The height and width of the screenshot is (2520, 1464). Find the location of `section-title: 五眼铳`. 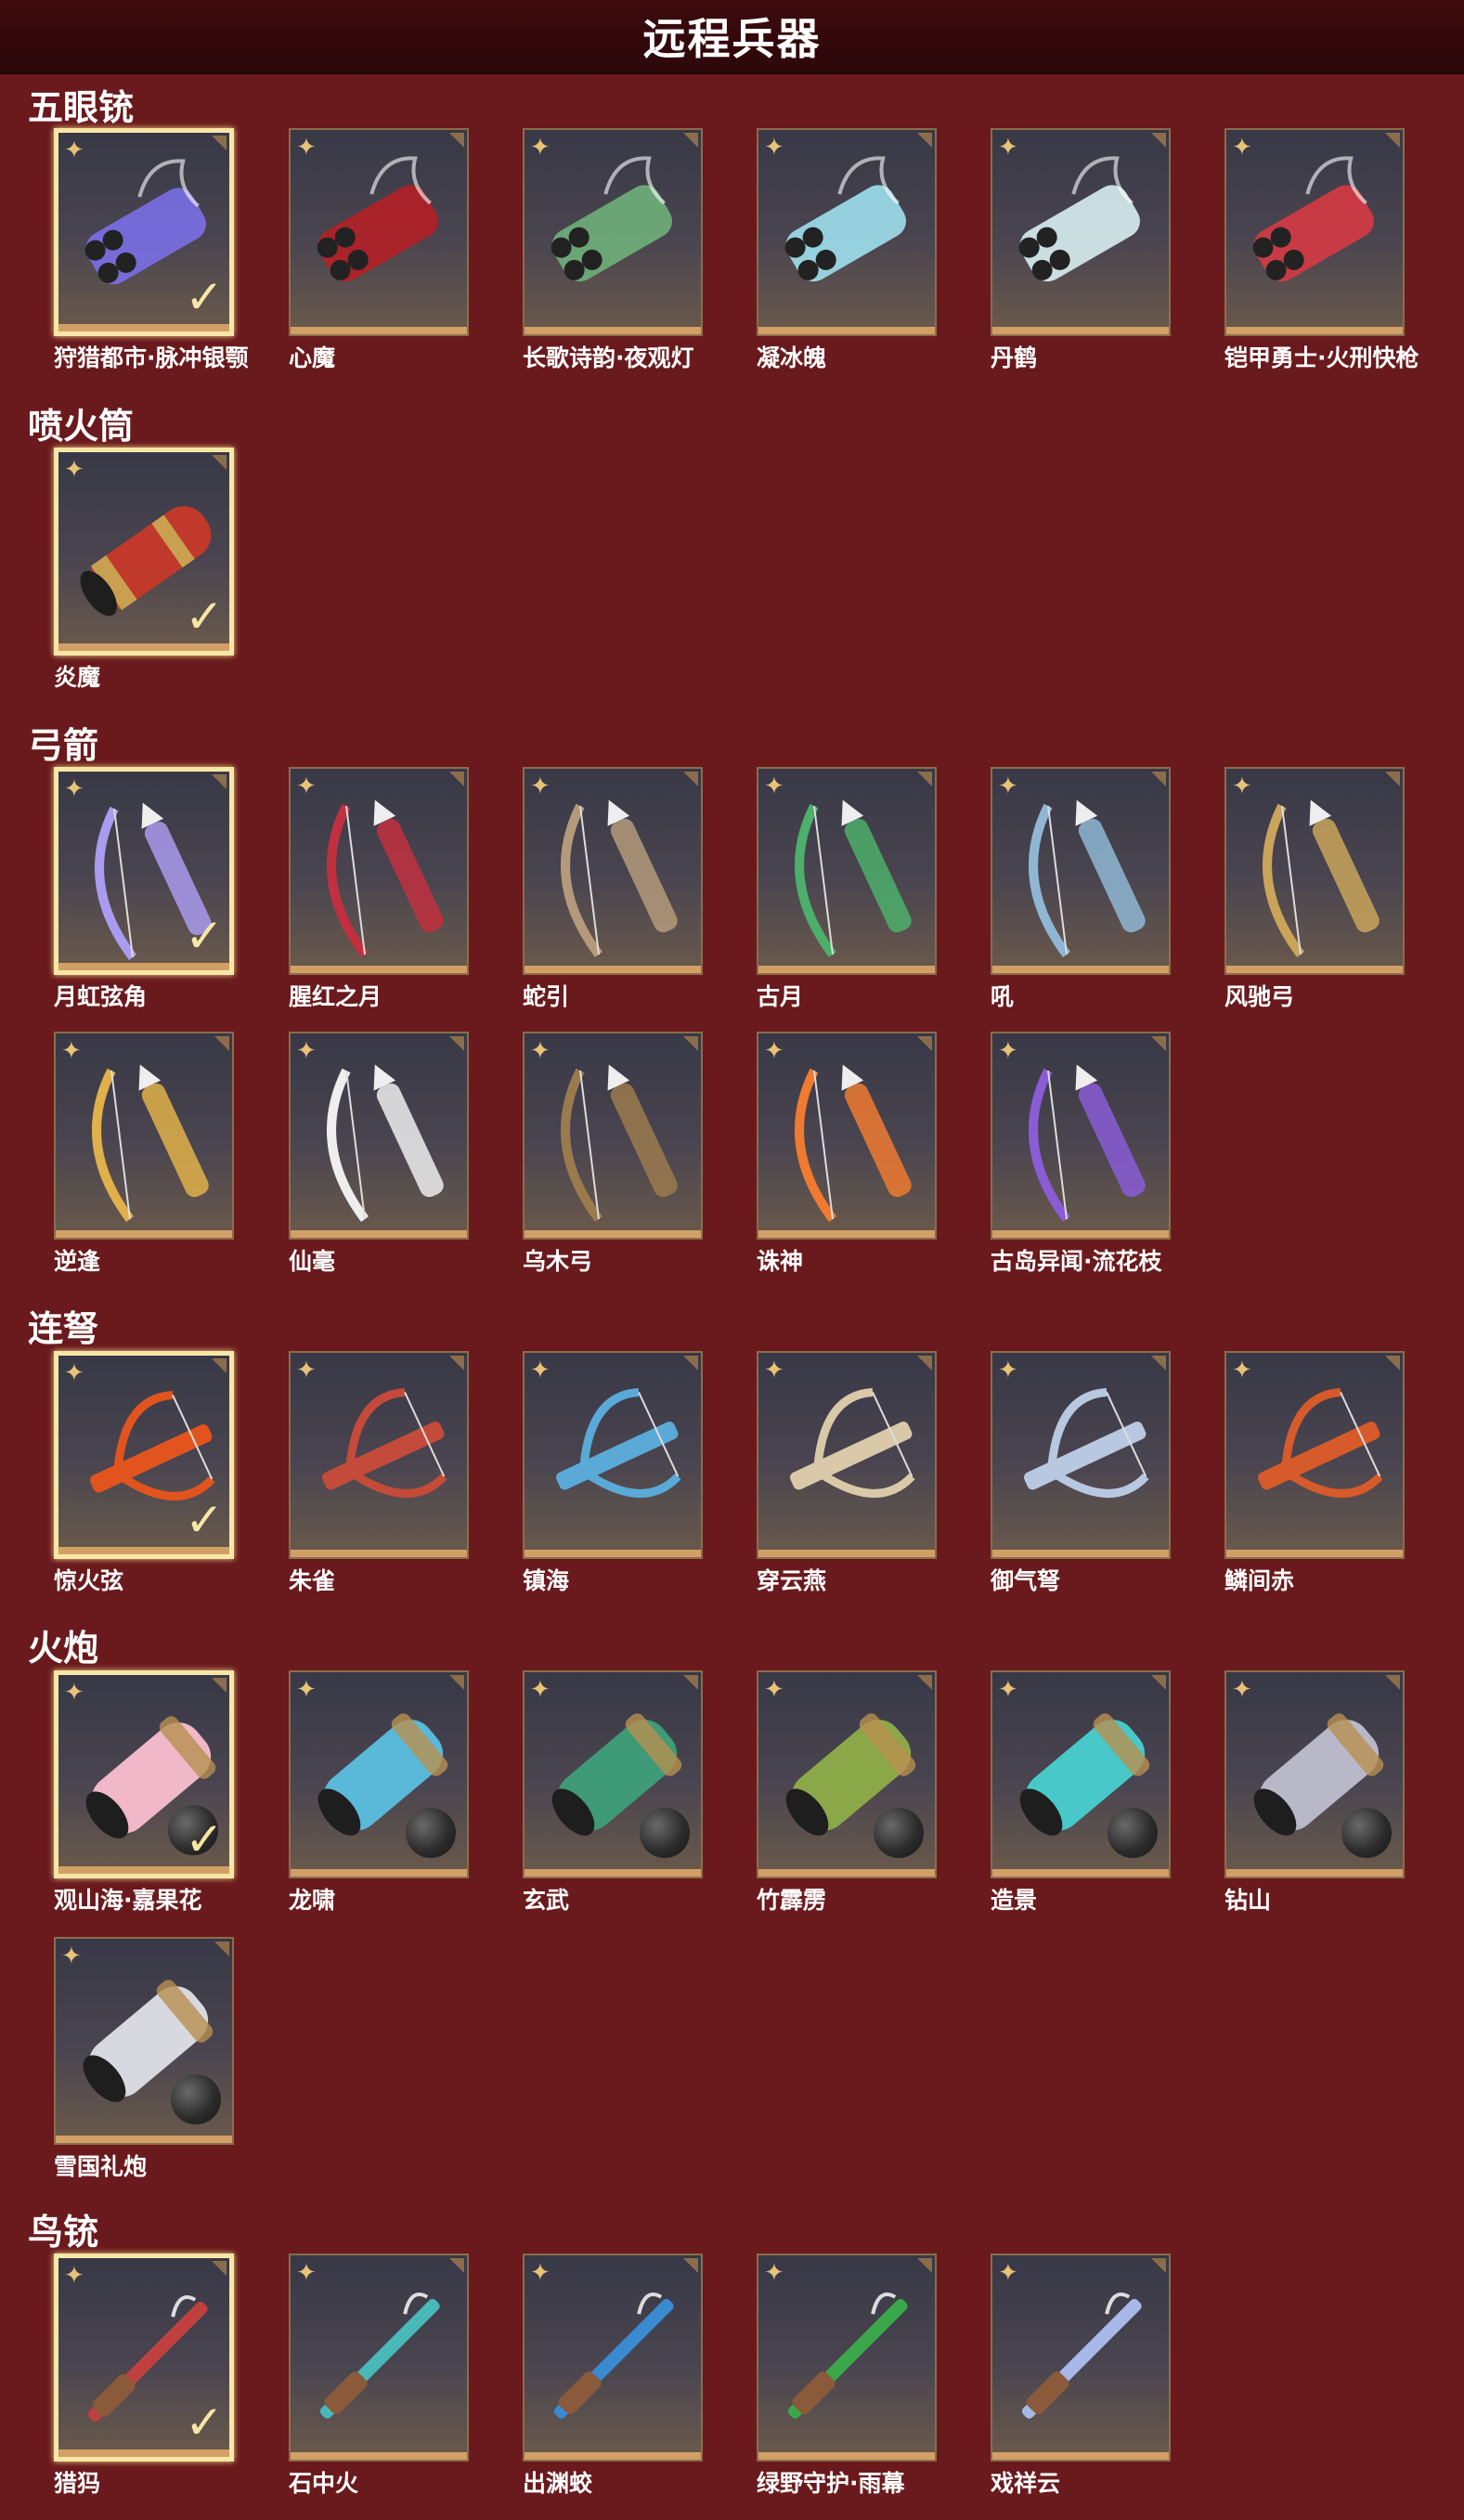

section-title: 五眼铳 is located at coordinates (81, 107).